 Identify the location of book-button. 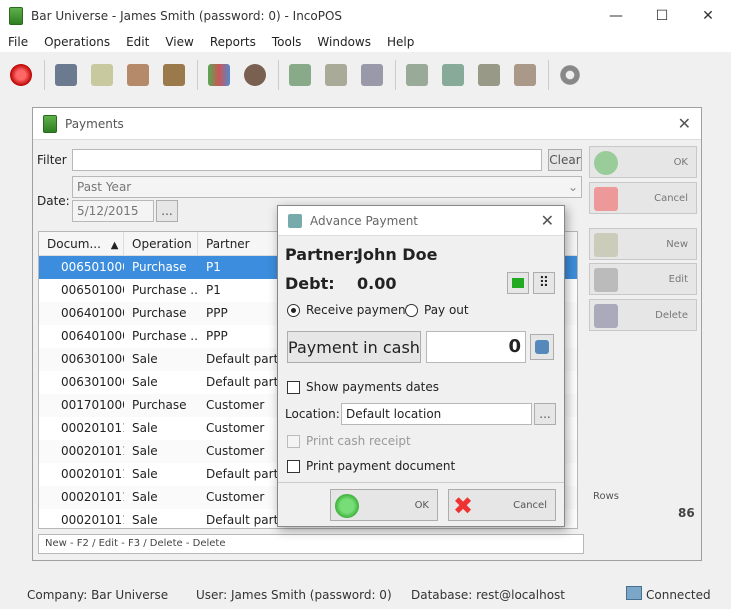
(174, 75).